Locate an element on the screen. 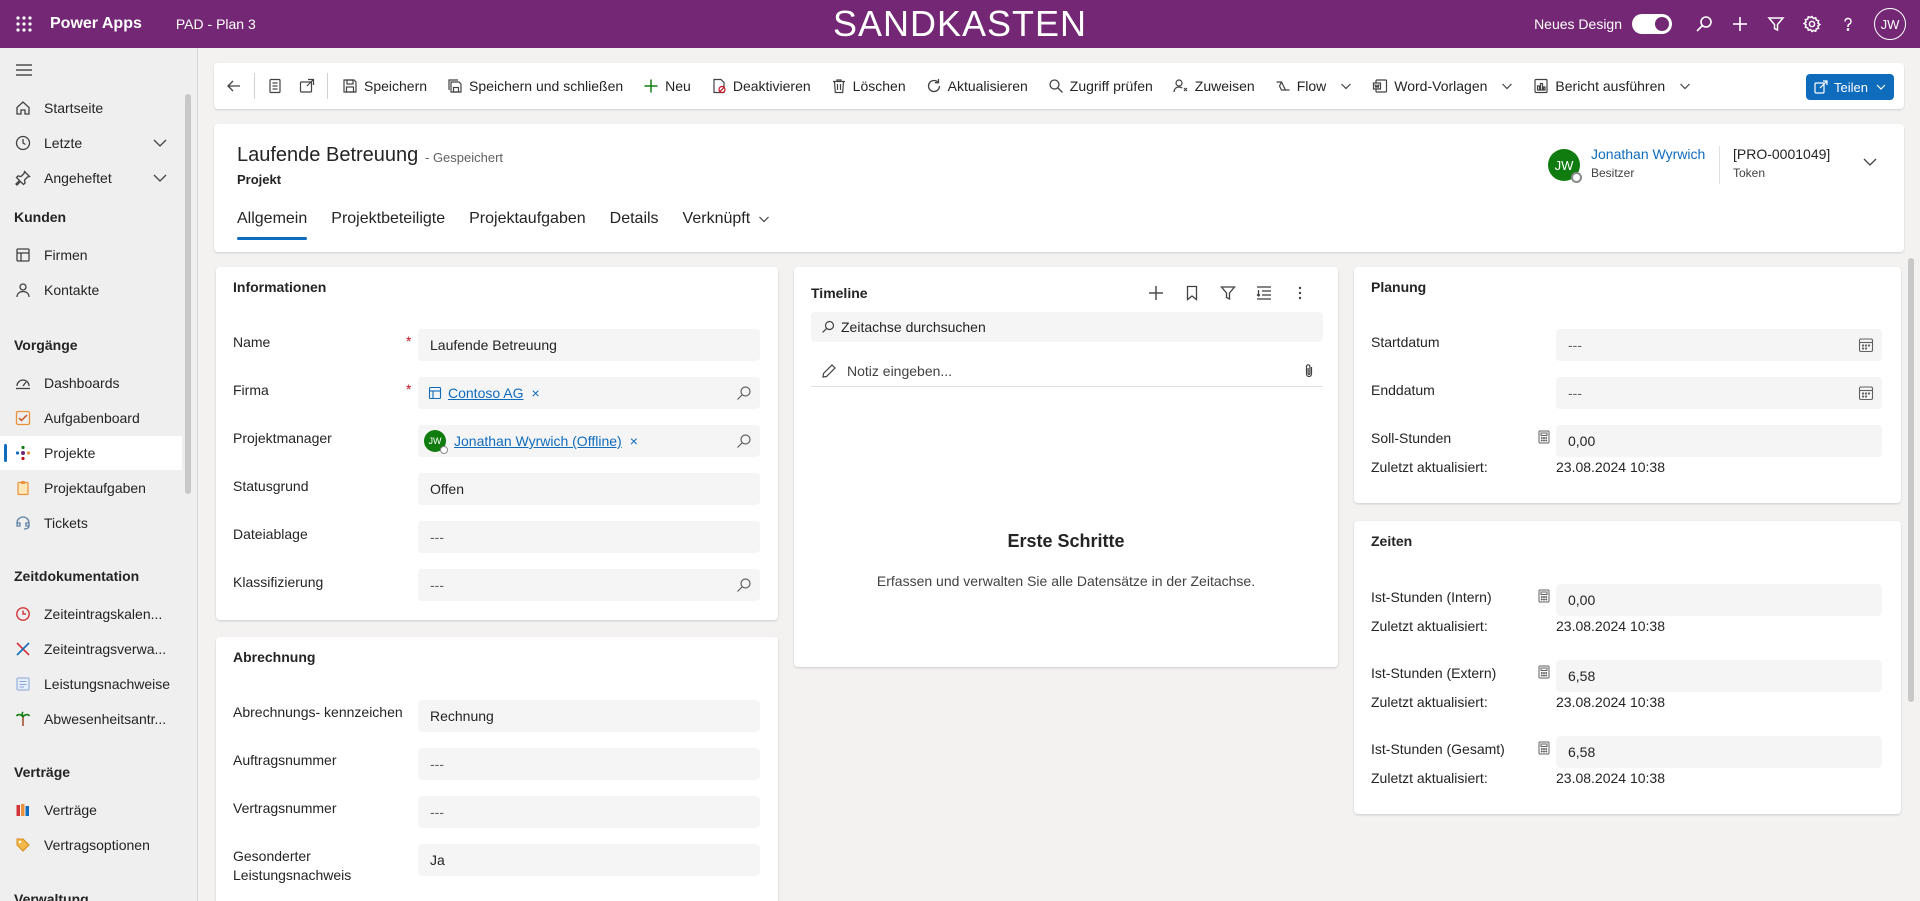 Image resolution: width=1920 pixels, height=901 pixels. remove-firma-icon: × is located at coordinates (536, 393).